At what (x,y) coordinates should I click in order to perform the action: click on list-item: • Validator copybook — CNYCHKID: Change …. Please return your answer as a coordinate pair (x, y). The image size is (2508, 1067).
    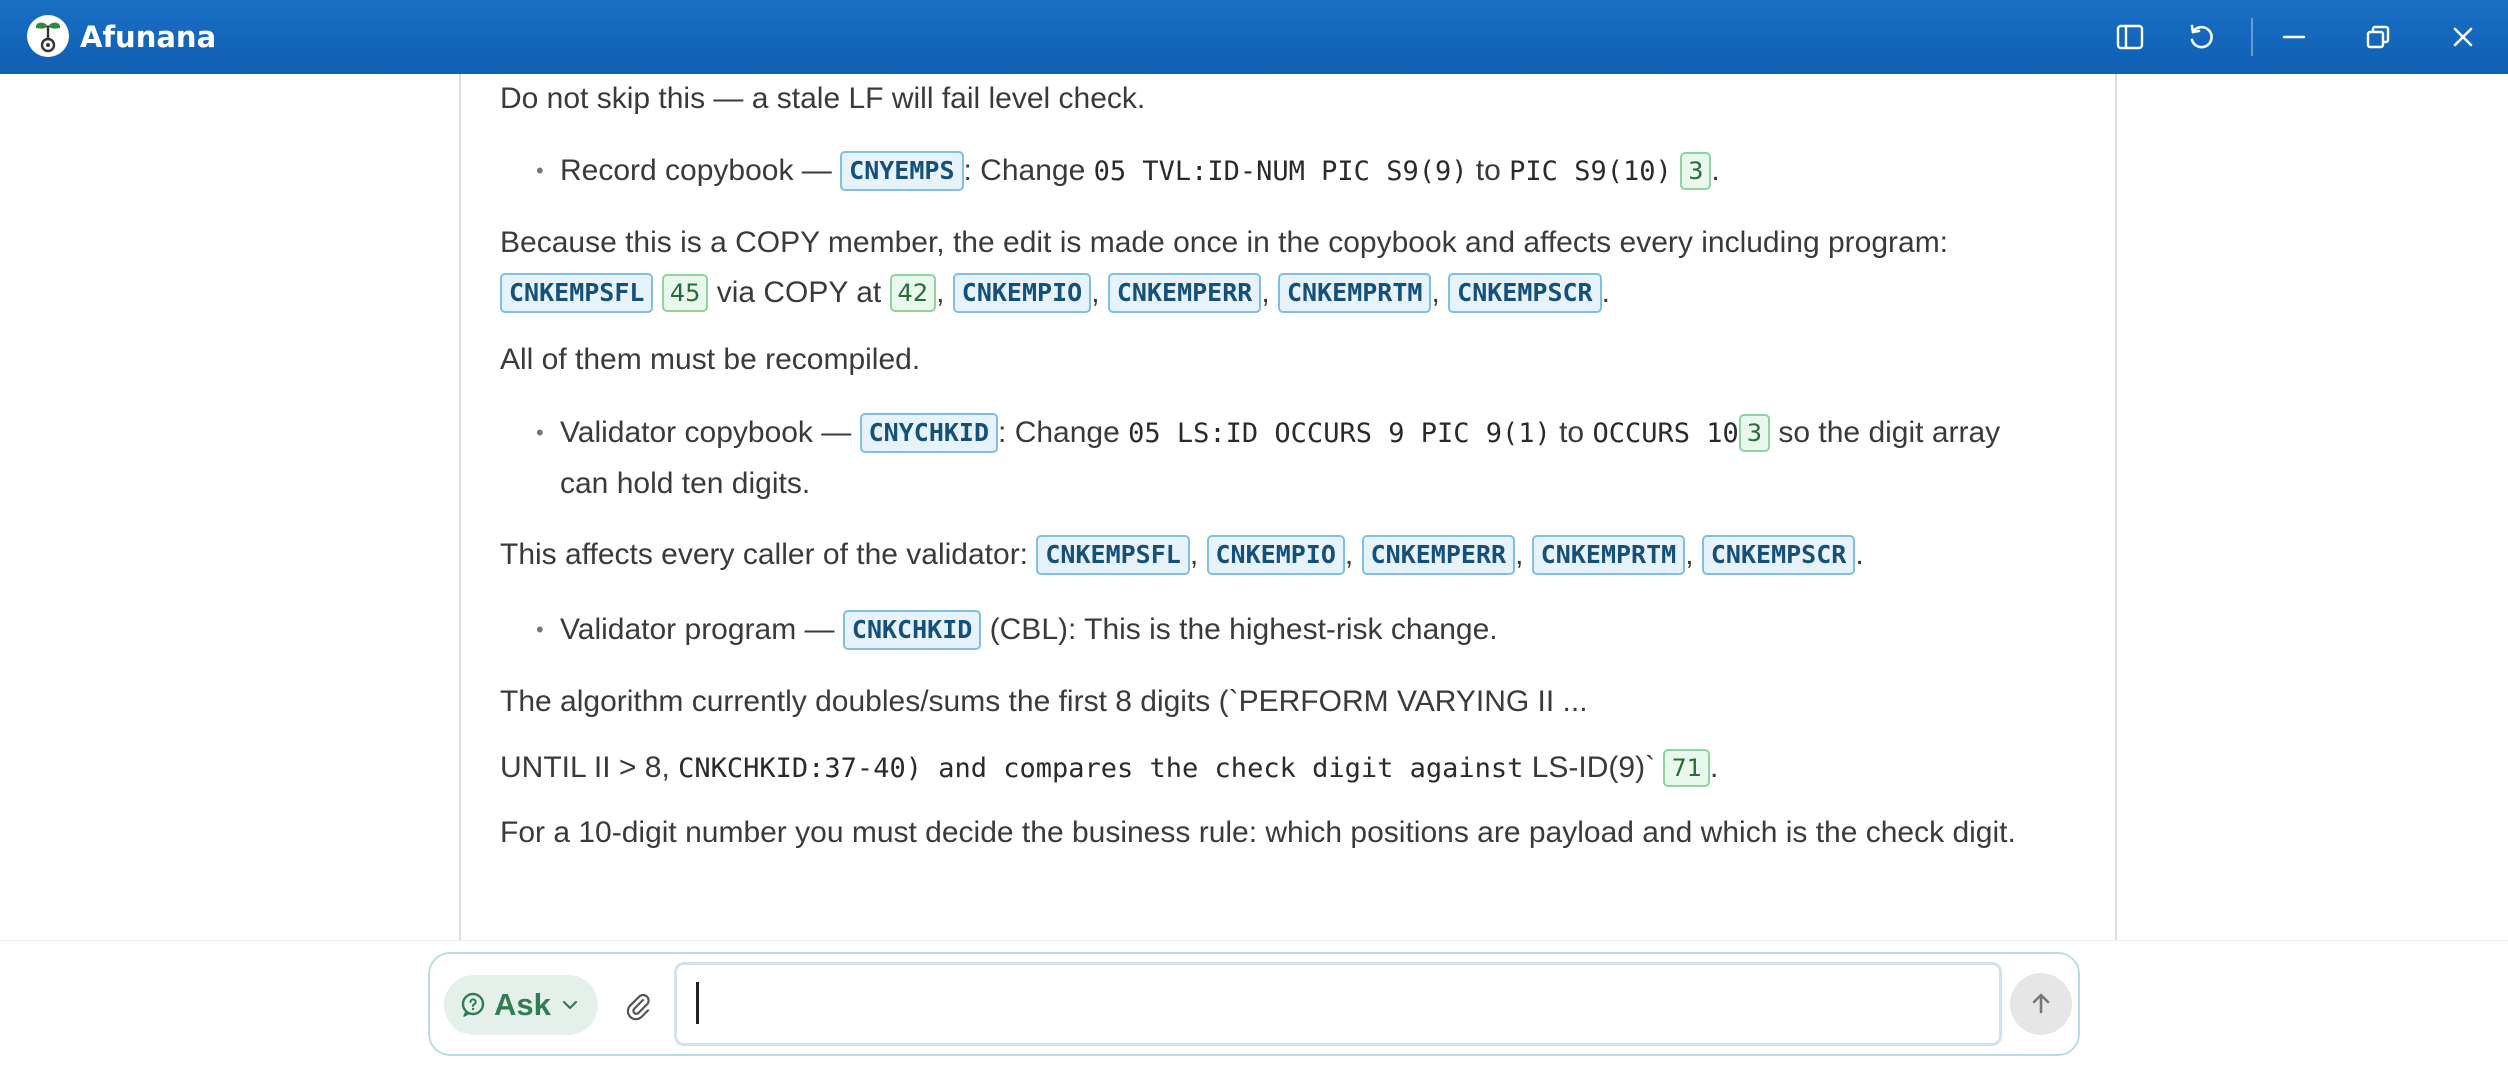
    Looking at the image, I should click on (1270, 458).